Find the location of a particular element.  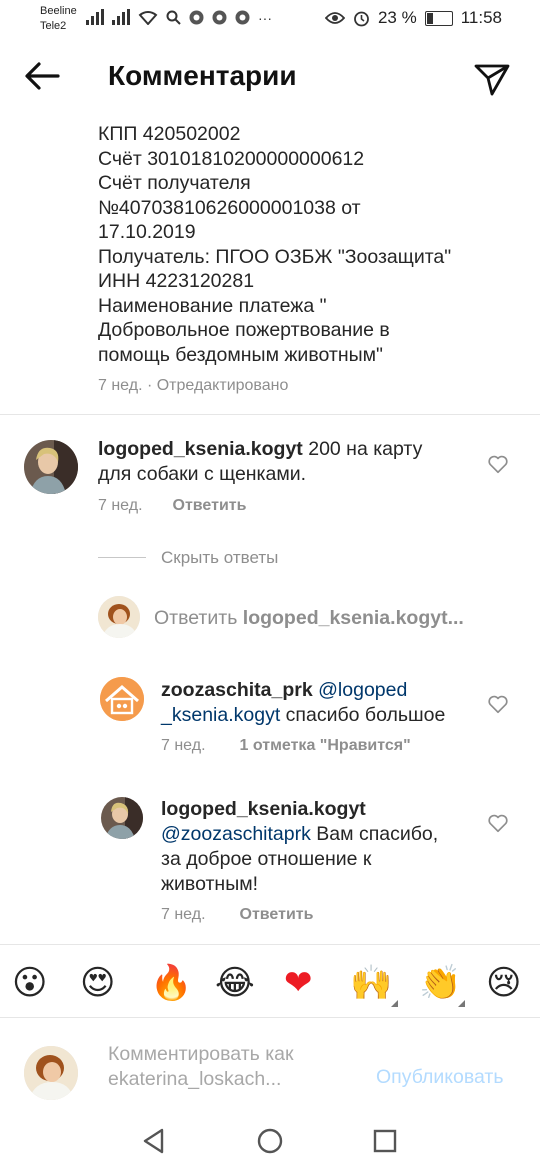

system-nav-bar is located at coordinates (270, 1140).